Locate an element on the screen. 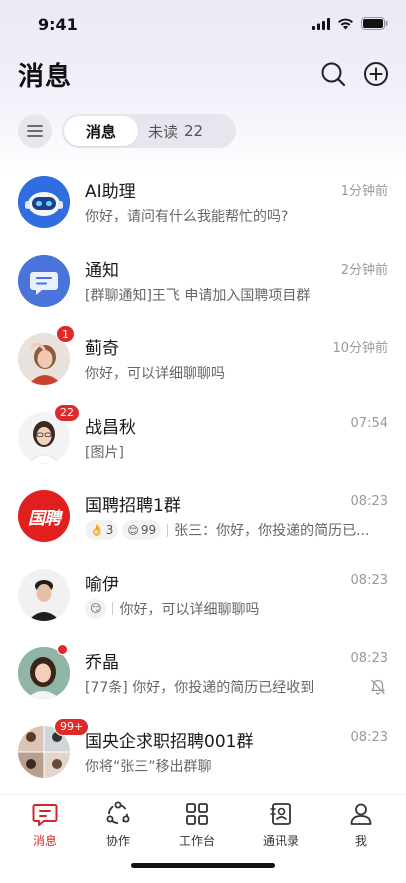 This screenshot has width=406, height=883. conversation-row: 通知 2分钟前 [群聊通知]王飞 申请加入国聘项目群 is located at coordinates (203, 280).